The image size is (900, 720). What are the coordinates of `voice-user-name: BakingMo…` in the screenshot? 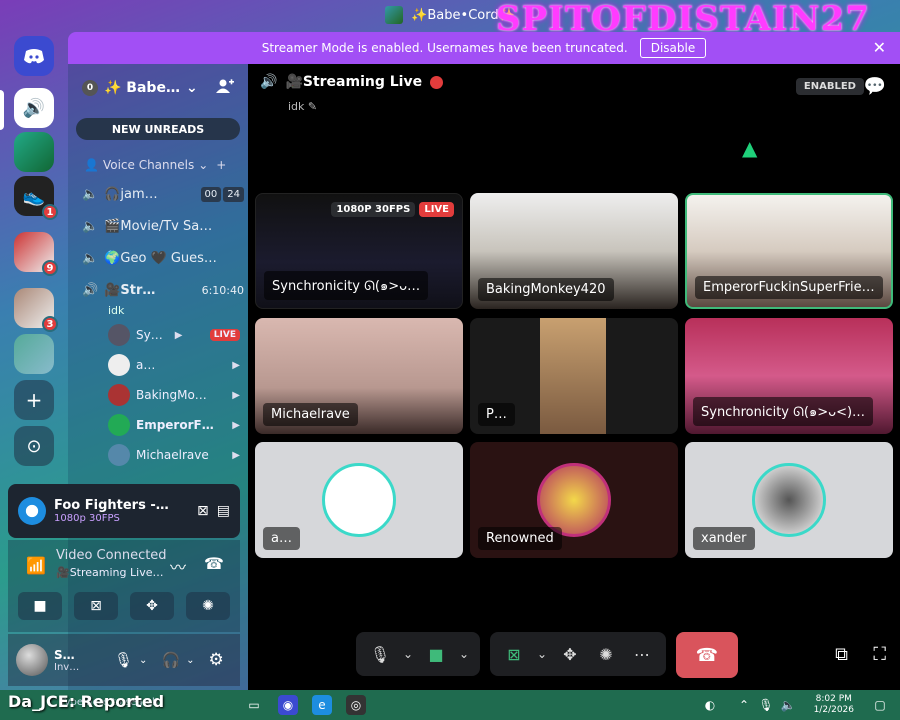 It's located at (171, 395).